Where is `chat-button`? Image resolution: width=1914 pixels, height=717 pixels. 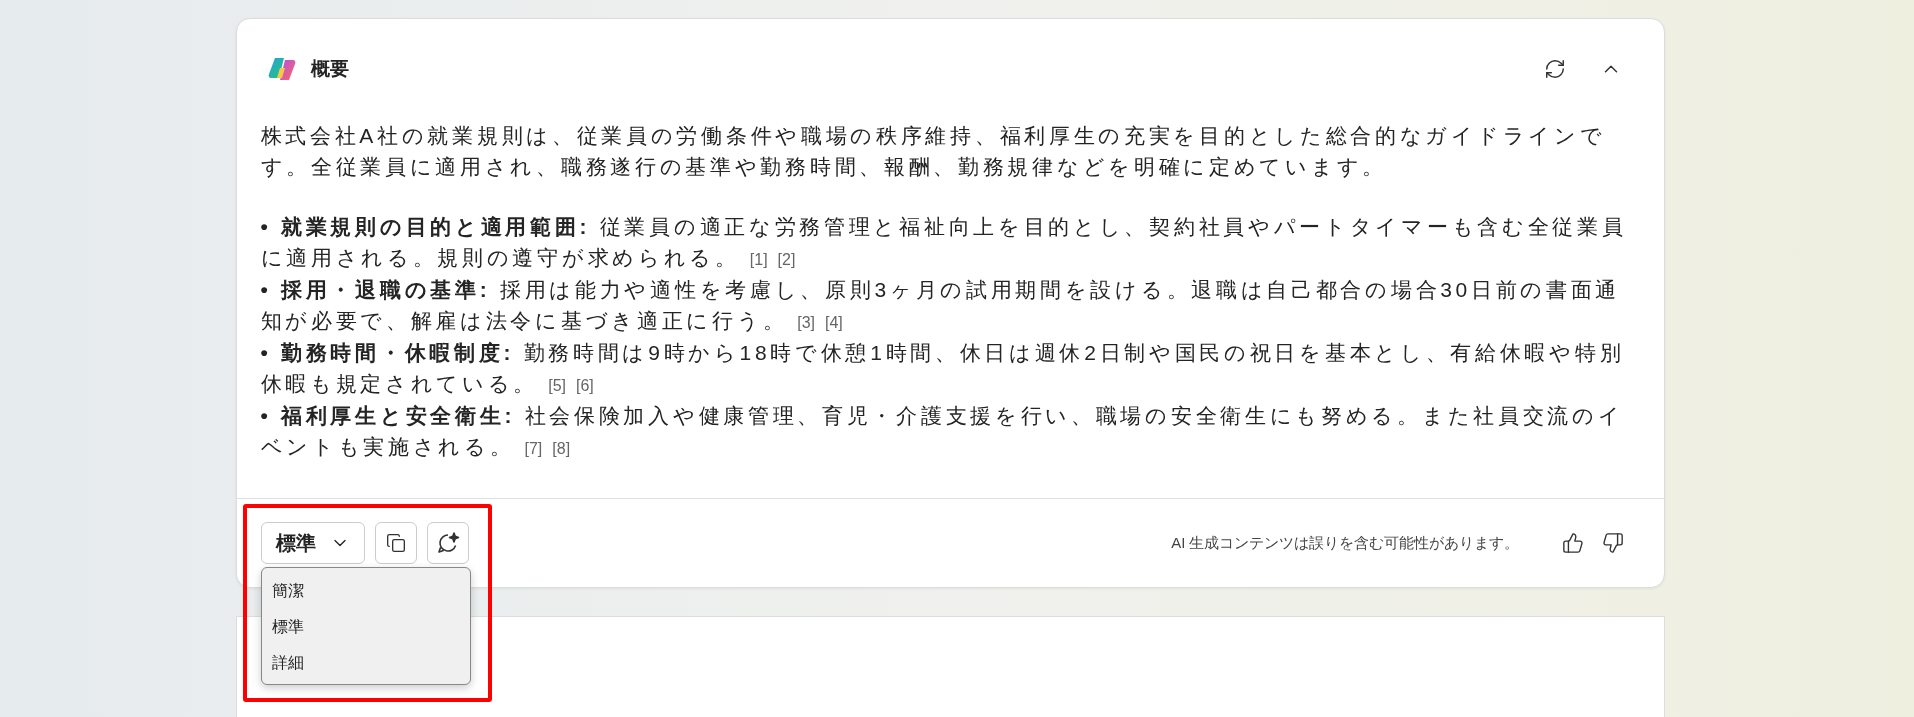 chat-button is located at coordinates (447, 543).